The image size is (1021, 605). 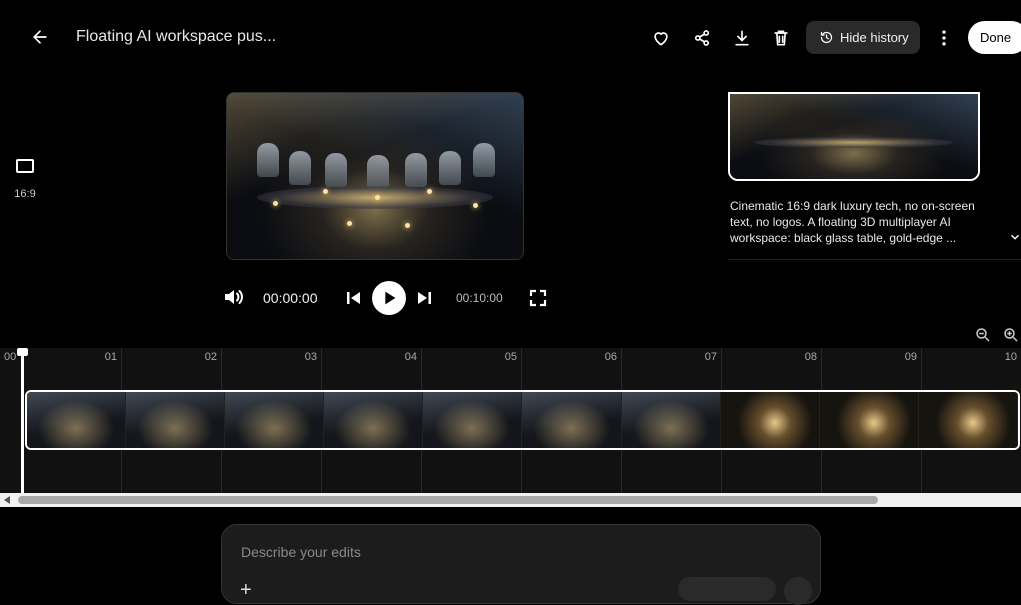 What do you see at coordinates (25, 166) in the screenshot?
I see `aspect-ratio-icon` at bounding box center [25, 166].